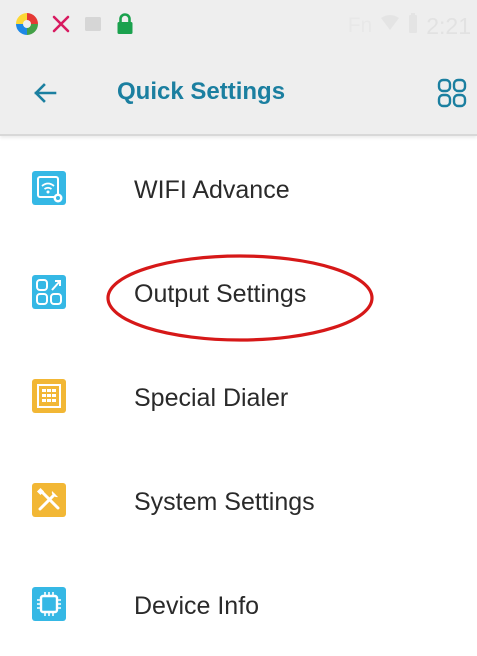  I want to click on chip-icon, so click(49, 604).